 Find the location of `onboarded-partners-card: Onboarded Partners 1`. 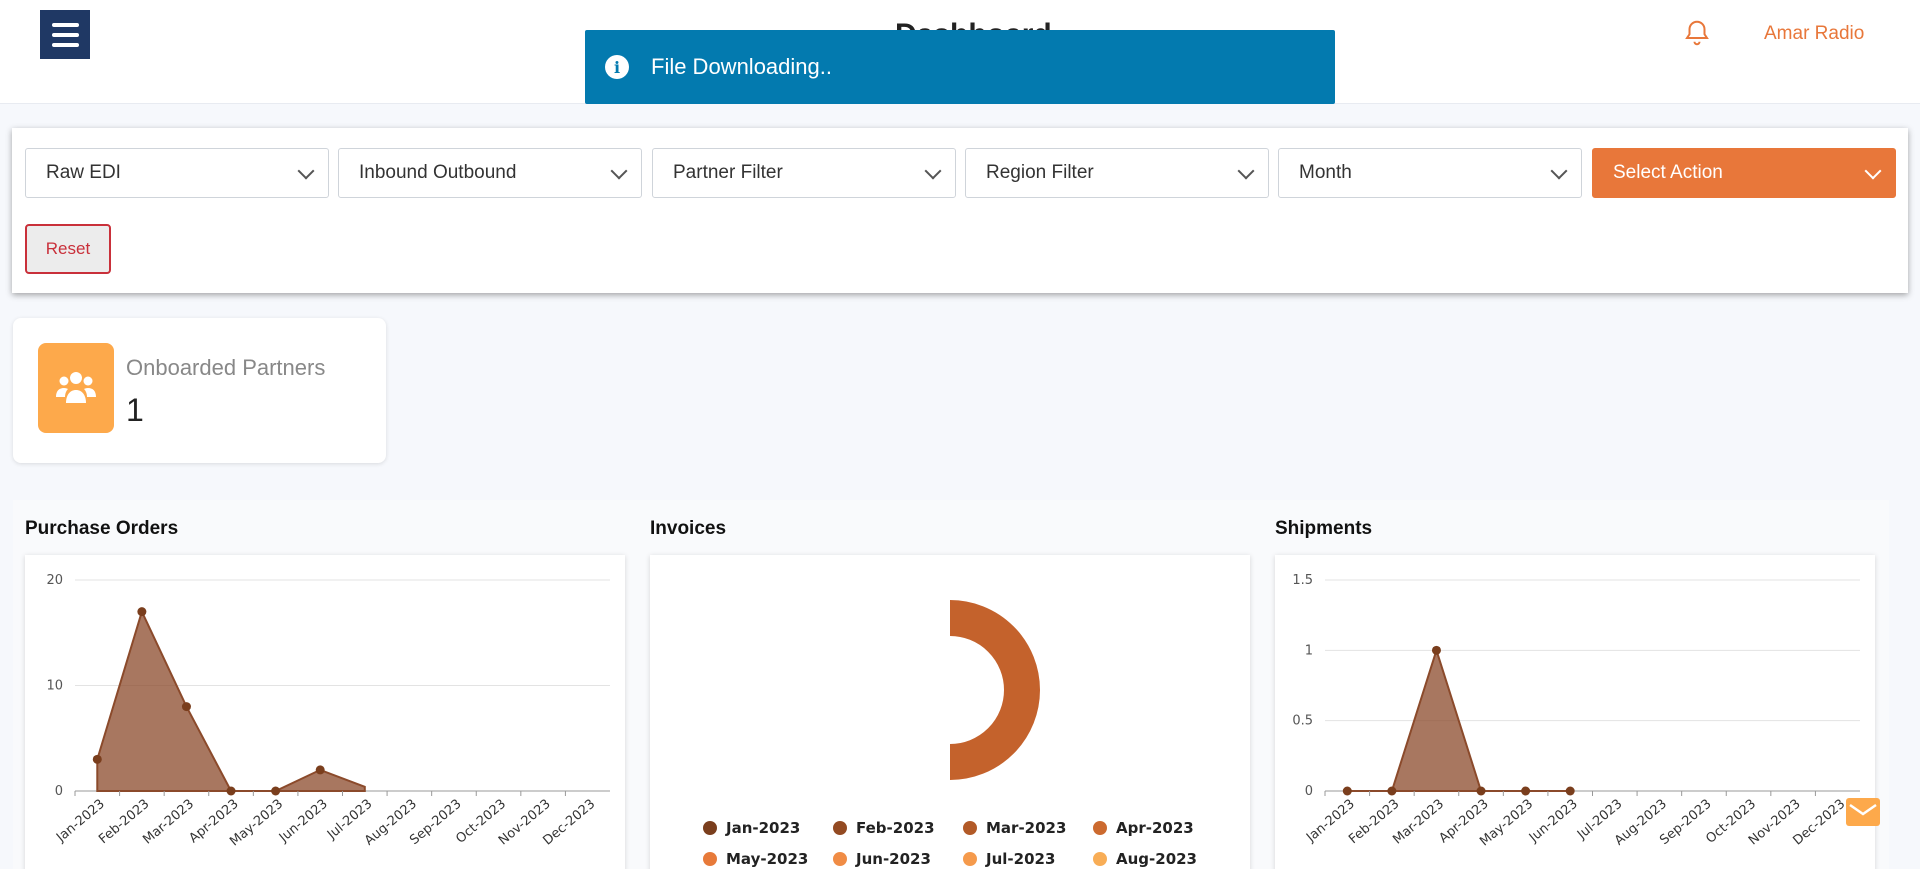

onboarded-partners-card: Onboarded Partners 1 is located at coordinates (199, 390).